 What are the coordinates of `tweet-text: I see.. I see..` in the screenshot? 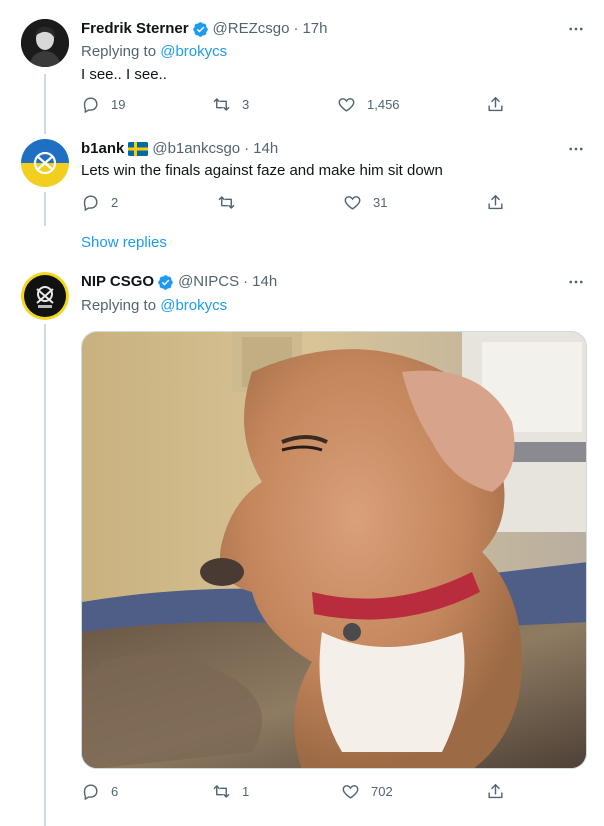 It's located at (124, 74).